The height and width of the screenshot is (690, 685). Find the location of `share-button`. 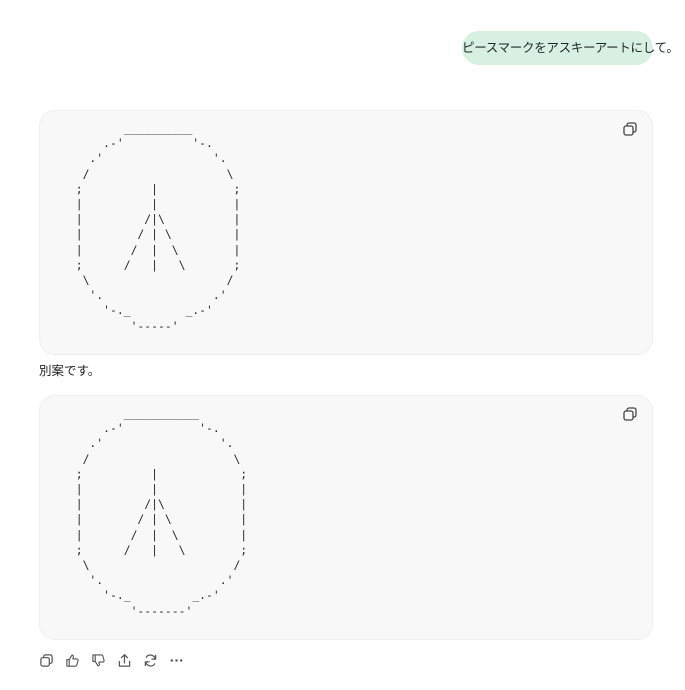

share-button is located at coordinates (124, 660).